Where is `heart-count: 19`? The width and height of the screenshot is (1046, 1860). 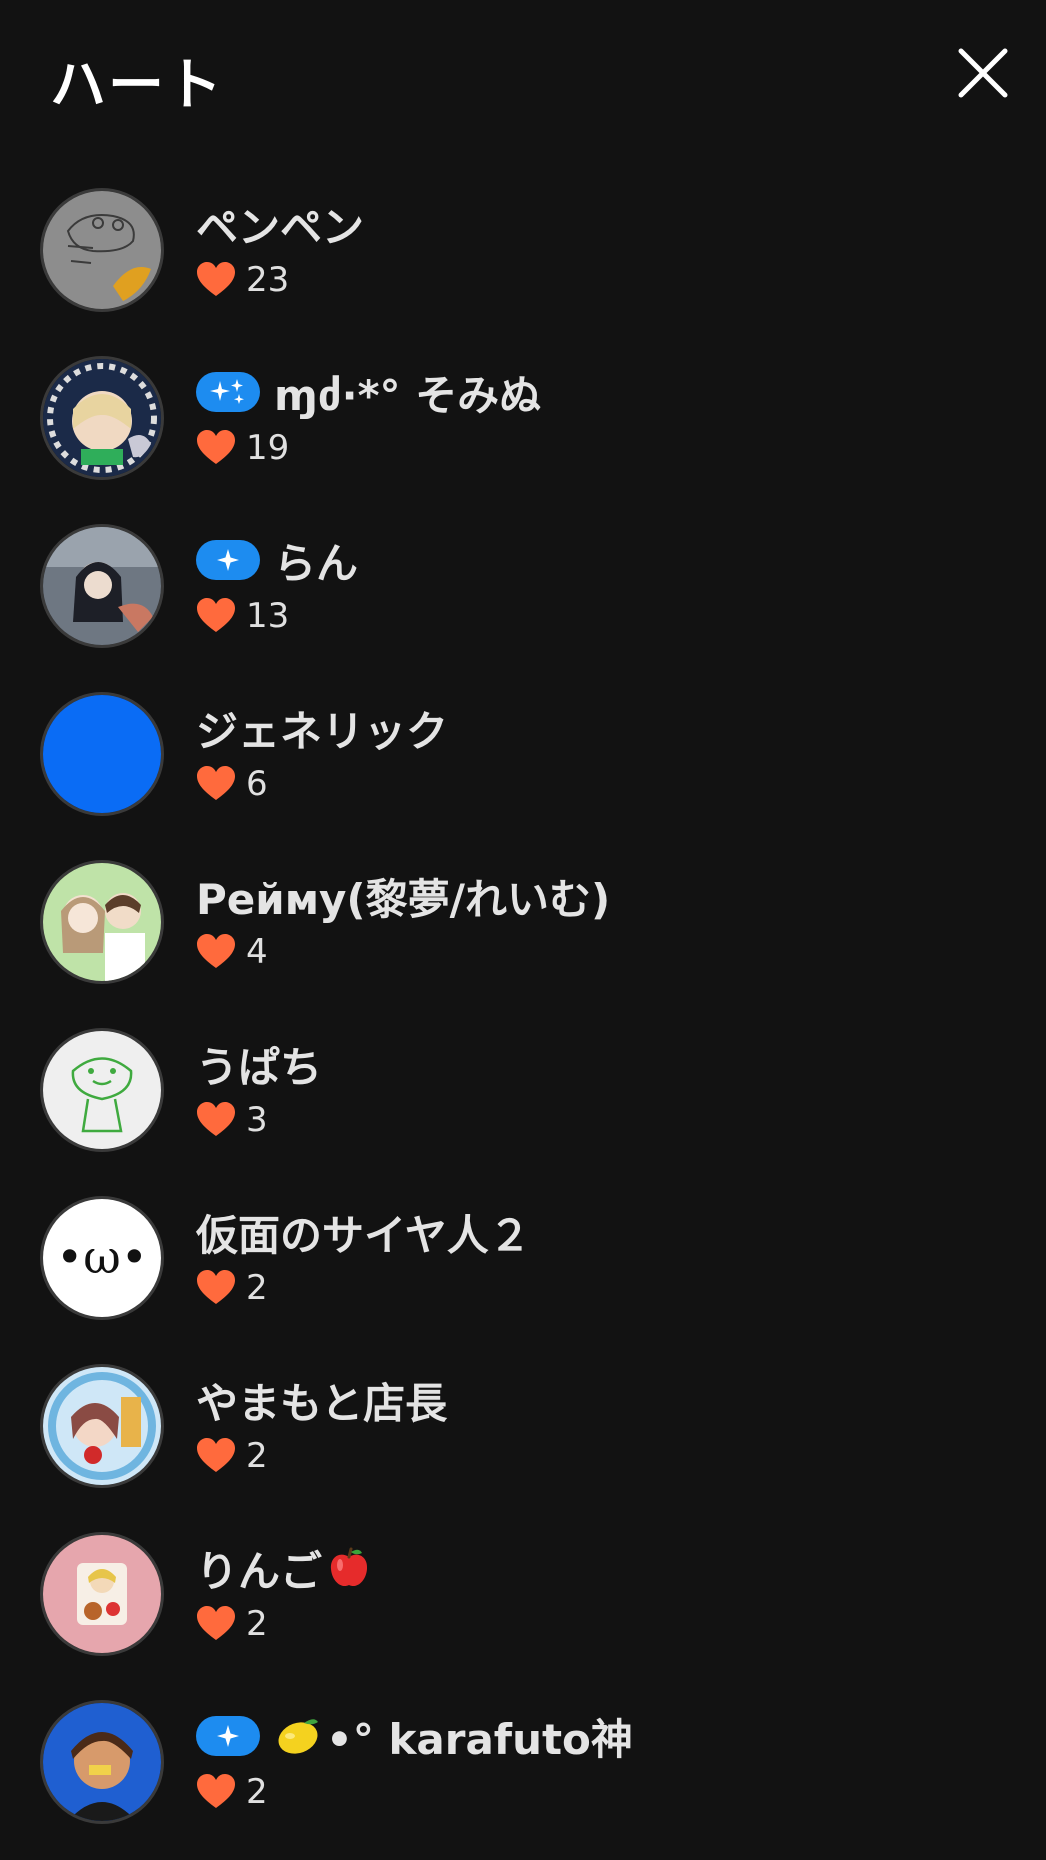 heart-count: 19 is located at coordinates (268, 448).